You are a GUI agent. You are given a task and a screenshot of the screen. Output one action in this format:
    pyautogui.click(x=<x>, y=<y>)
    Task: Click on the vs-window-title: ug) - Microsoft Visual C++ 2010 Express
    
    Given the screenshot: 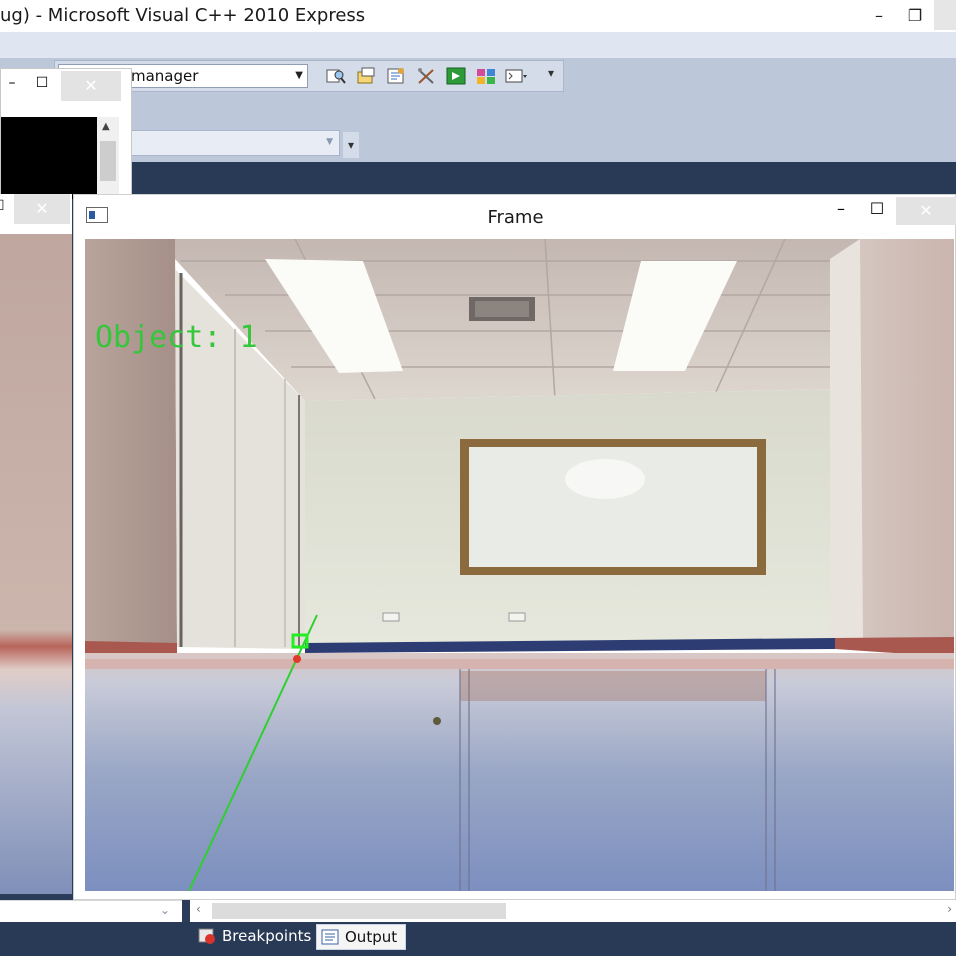 What is the action you would take?
    pyautogui.click(x=183, y=15)
    